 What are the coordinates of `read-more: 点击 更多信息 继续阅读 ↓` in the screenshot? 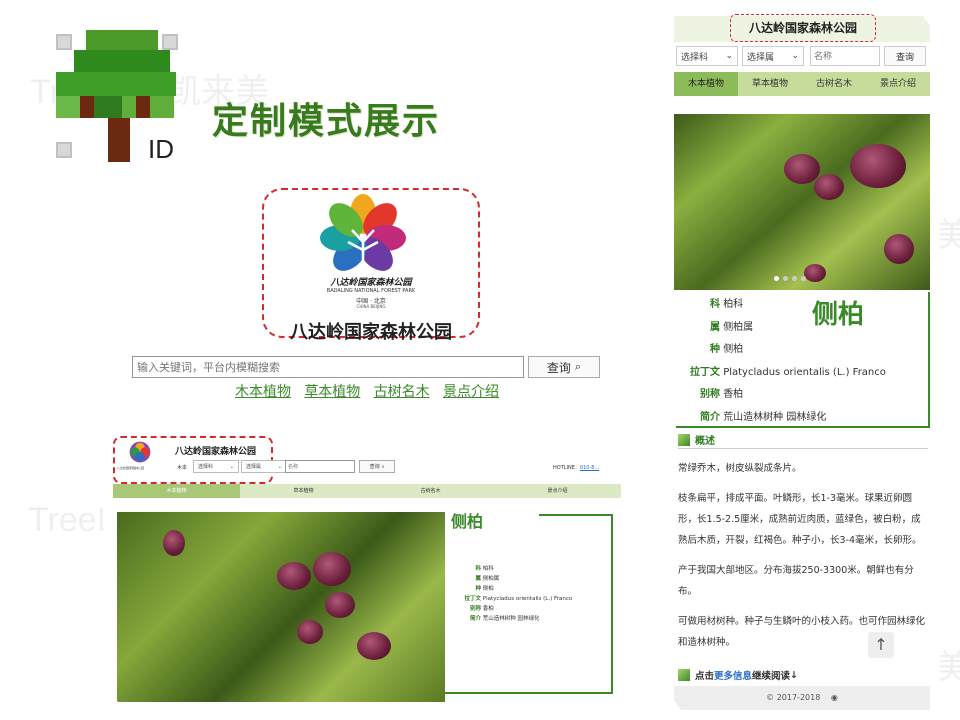 It's located at (738, 675).